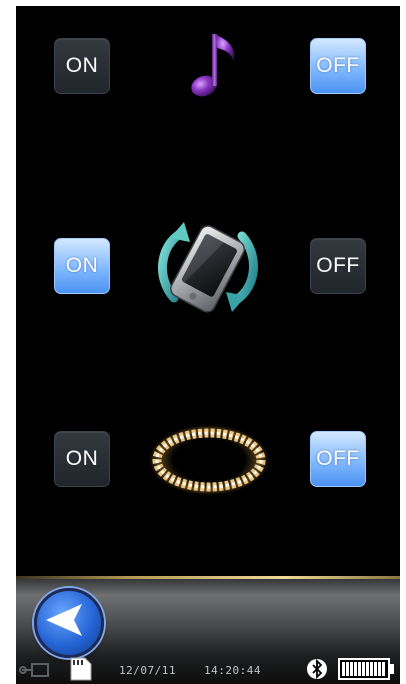  Describe the element at coordinates (82, 66) in the screenshot. I see `sound-on-button: ON` at that location.